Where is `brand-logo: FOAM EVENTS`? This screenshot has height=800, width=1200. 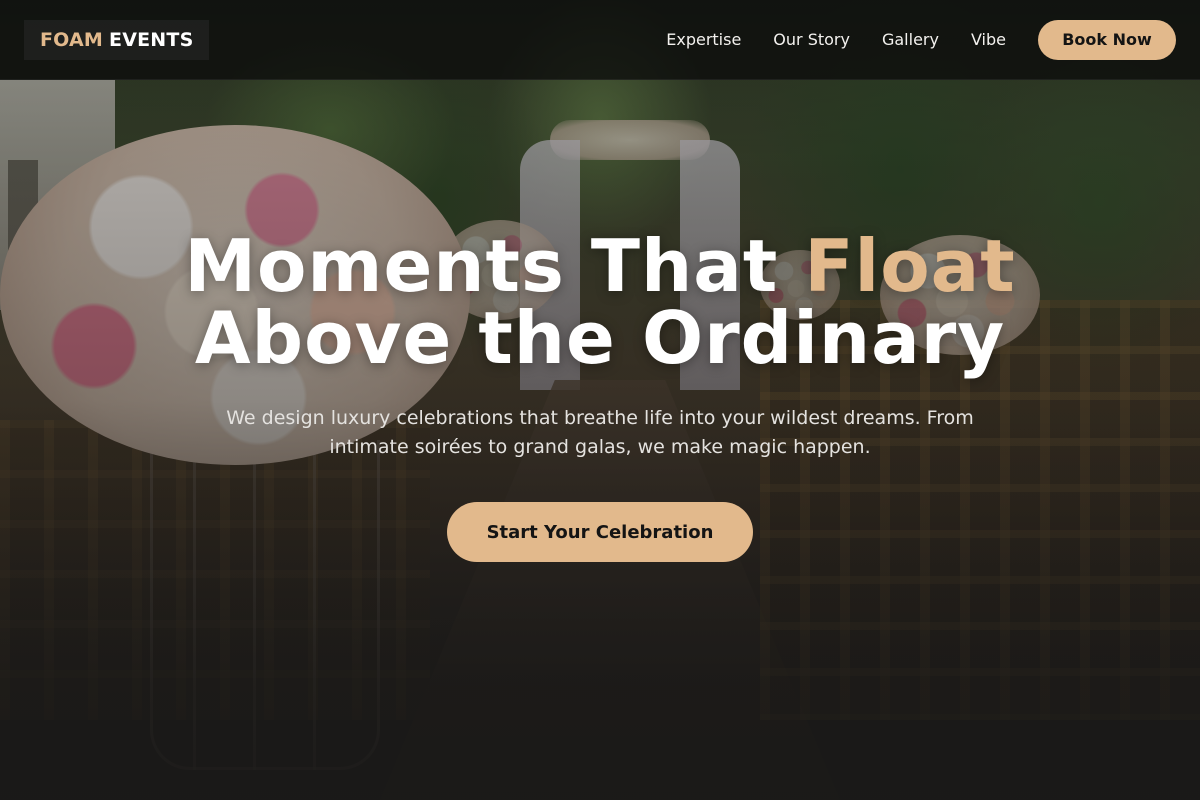 brand-logo: FOAM EVENTS is located at coordinates (117, 39).